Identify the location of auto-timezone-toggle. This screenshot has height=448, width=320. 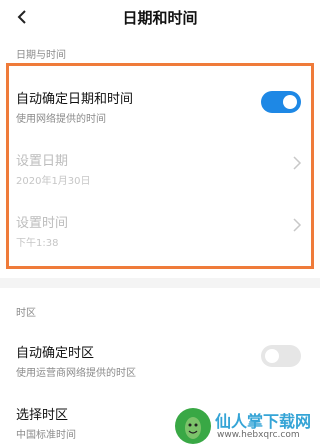
(281, 356).